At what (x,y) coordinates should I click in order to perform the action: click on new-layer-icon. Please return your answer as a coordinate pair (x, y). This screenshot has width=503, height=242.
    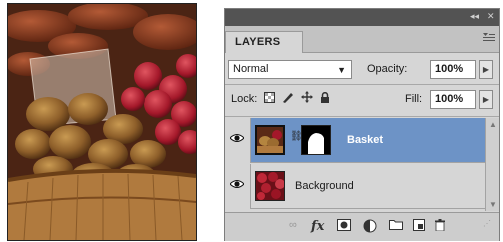
    Looking at the image, I should click on (419, 227).